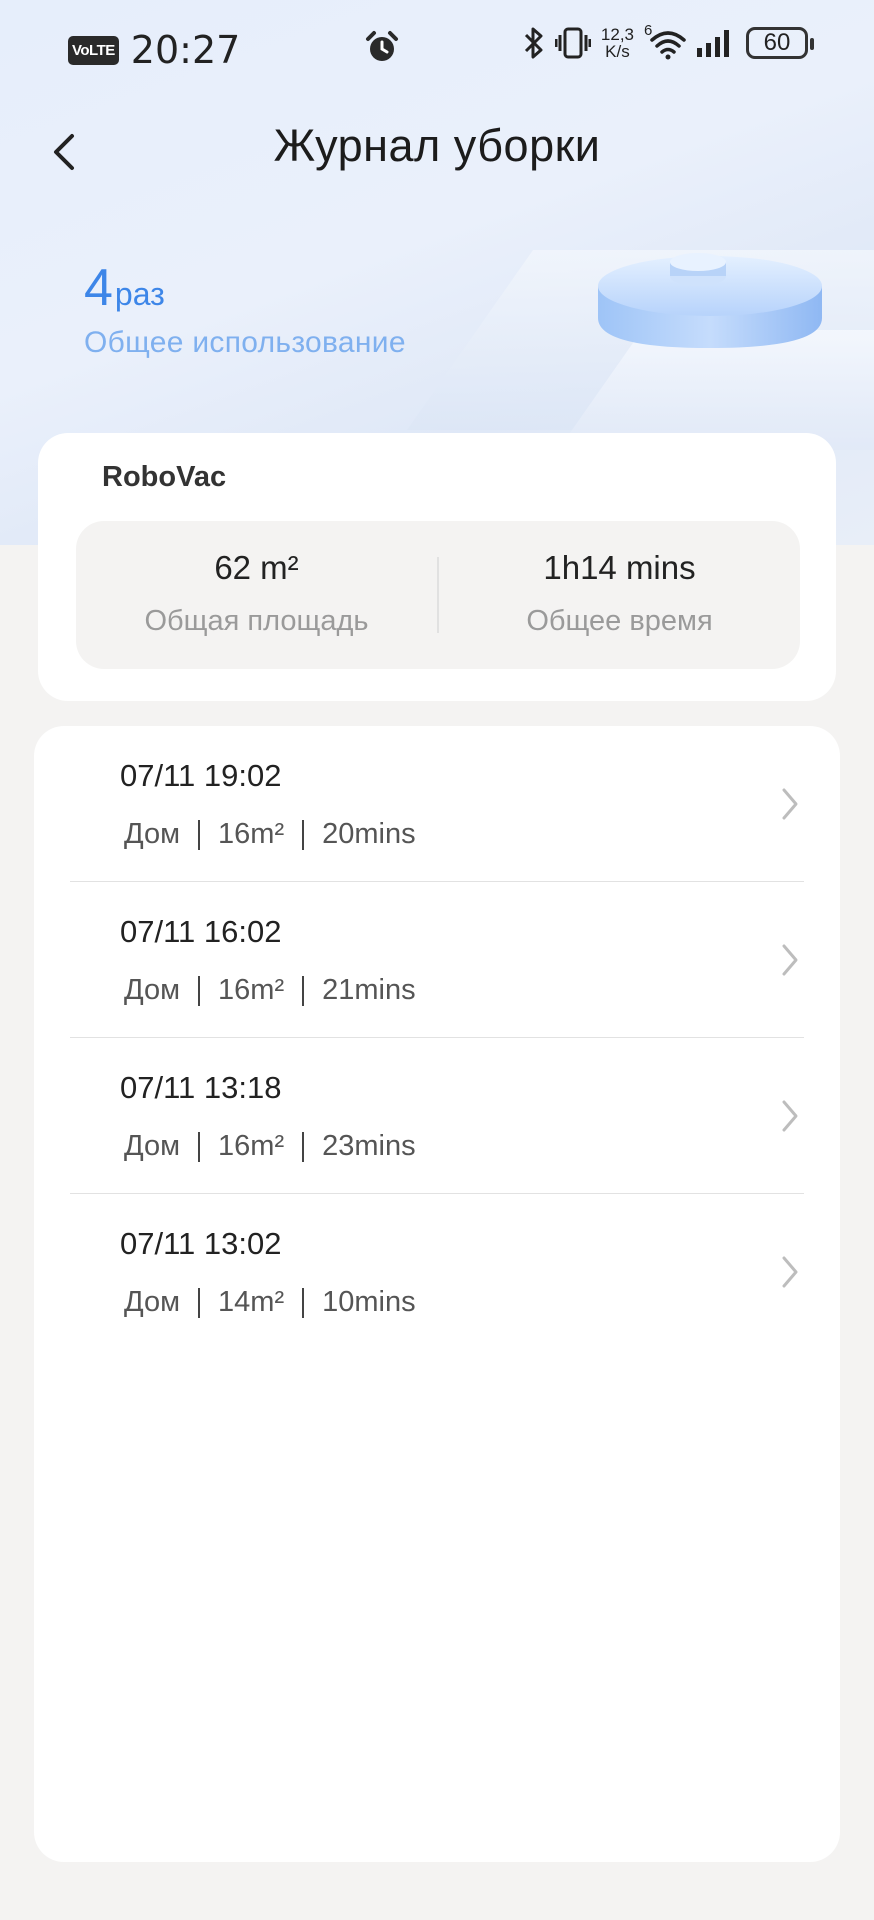 The height and width of the screenshot is (1920, 874). Describe the element at coordinates (251, 1302) in the screenshot. I see `log-area: 14m²` at that location.